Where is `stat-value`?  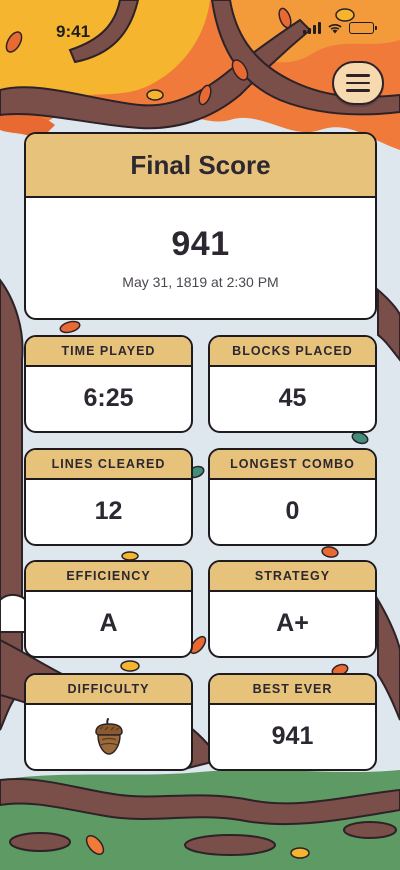 stat-value is located at coordinates (108, 736).